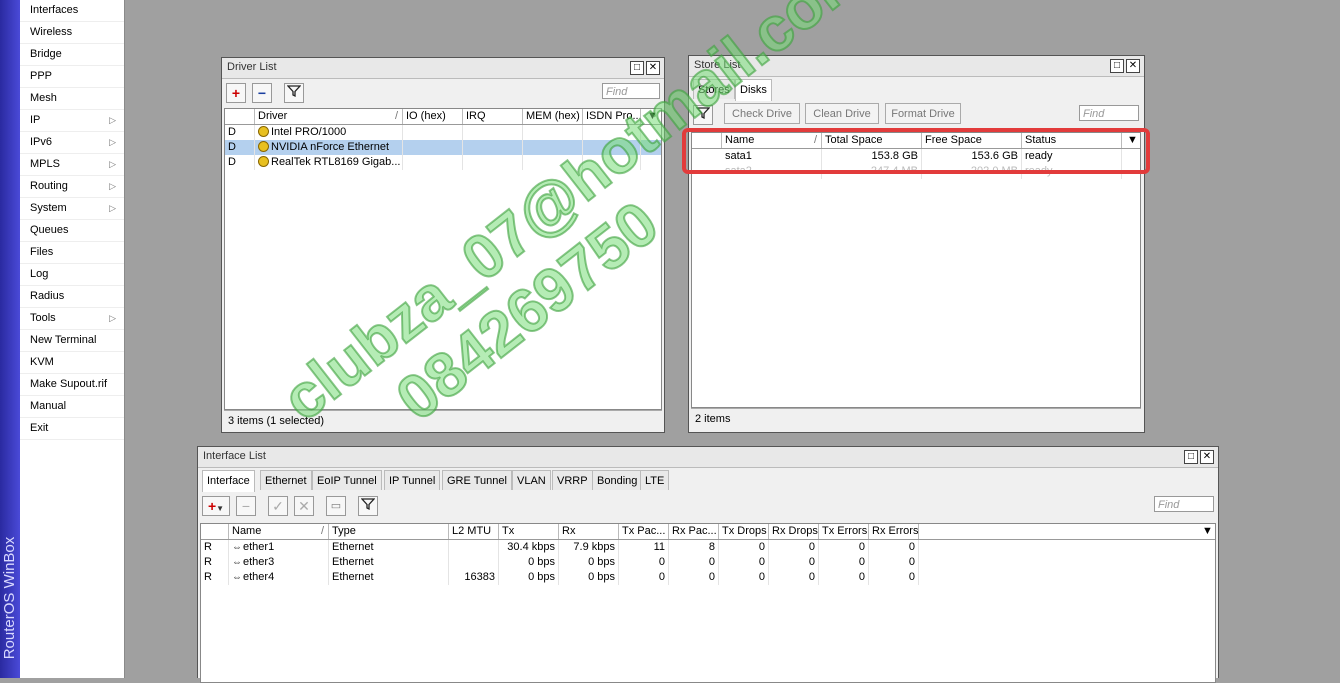 This screenshot has height=683, width=1340. Describe the element at coordinates (708, 547) in the screenshot. I see `table-row: R ⇔ether1 Ethernet 30.4 kbps 7.9 kbps 11 8 0 0 0 0` at that location.